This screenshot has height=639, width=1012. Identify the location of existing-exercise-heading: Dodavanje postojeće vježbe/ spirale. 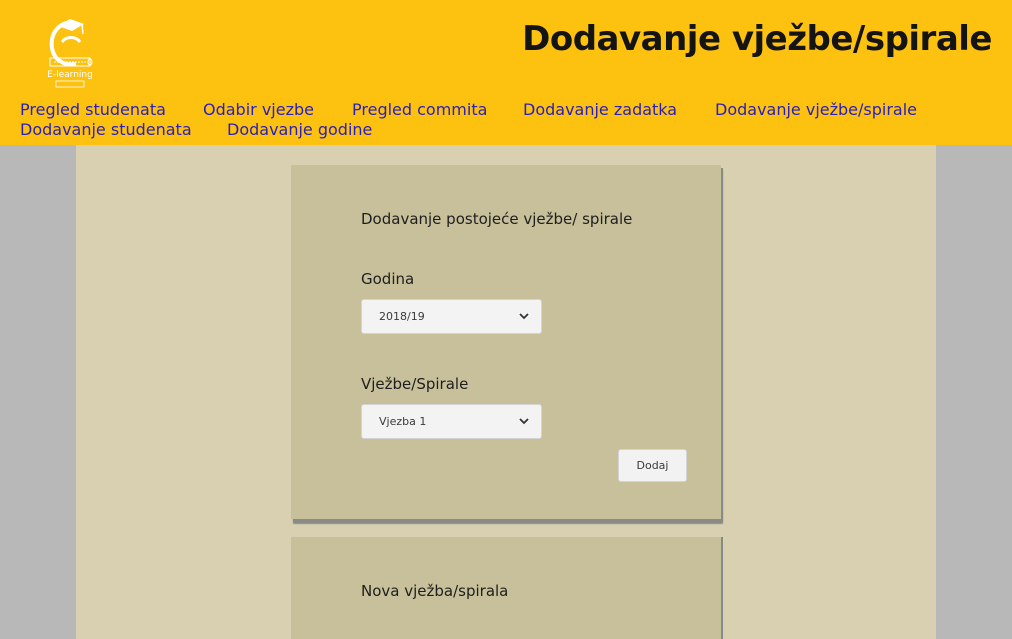
(497, 219).